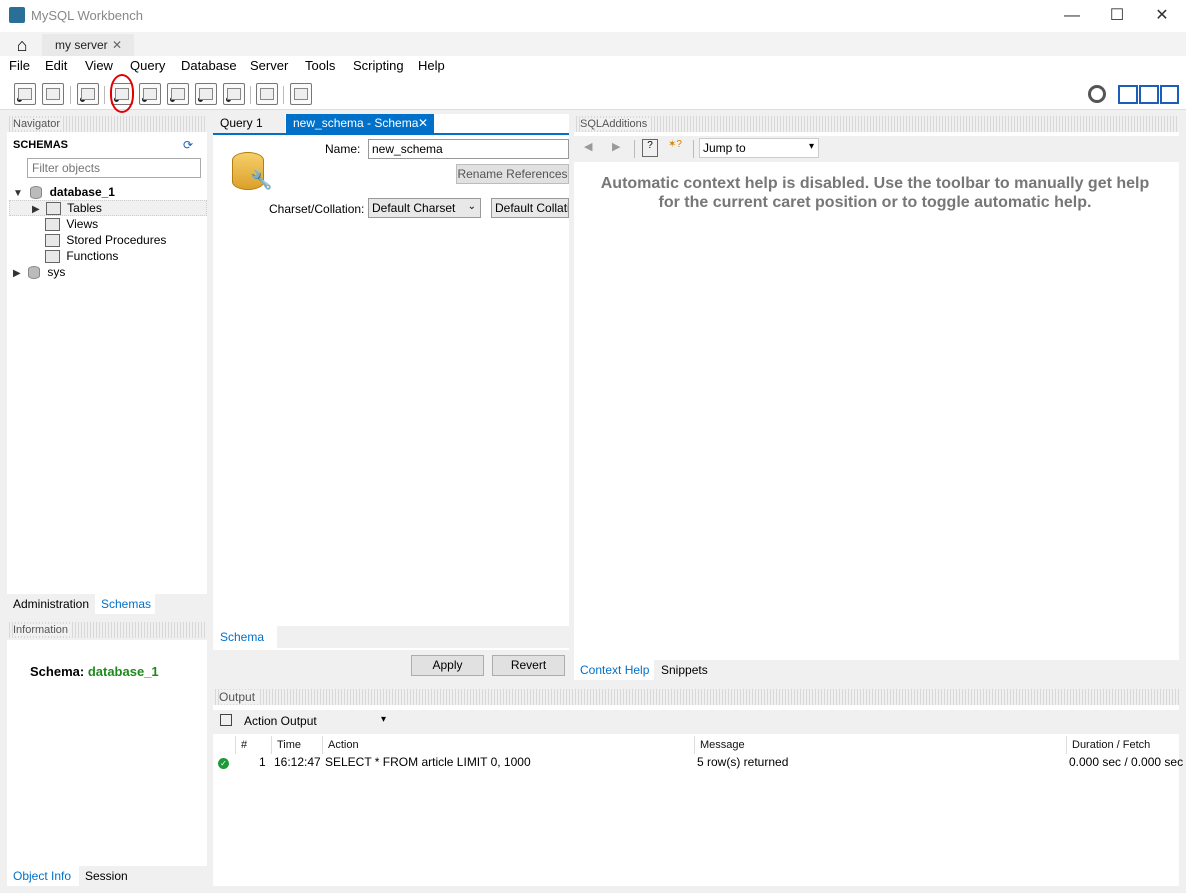 This screenshot has height=893, width=1186. I want to click on new-sql-tab-icon, so click(25, 94).